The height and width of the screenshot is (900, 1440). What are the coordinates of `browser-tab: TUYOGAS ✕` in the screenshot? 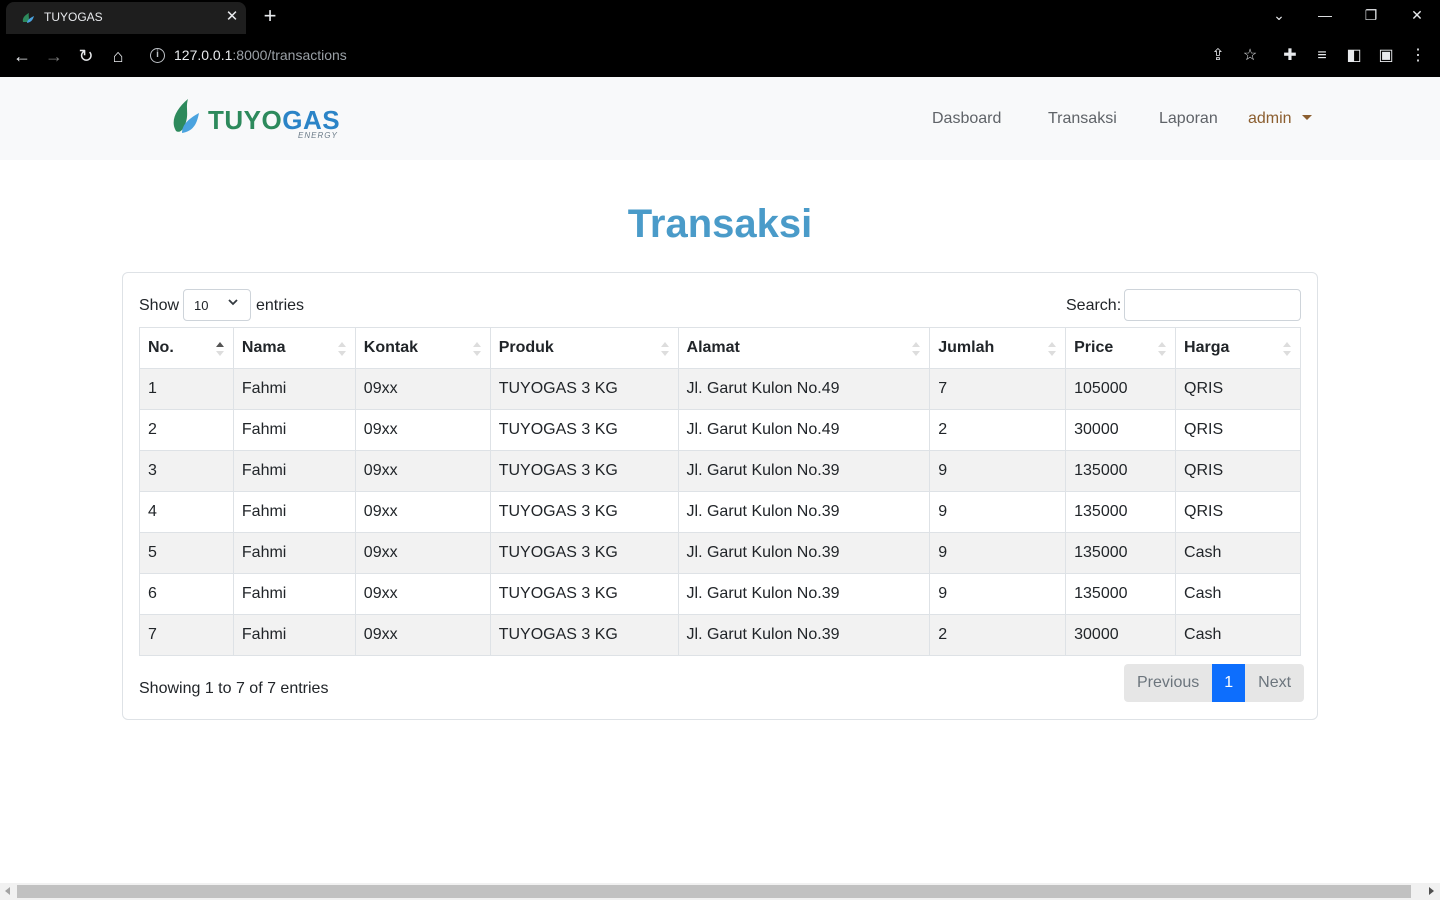 It's located at (126, 18).